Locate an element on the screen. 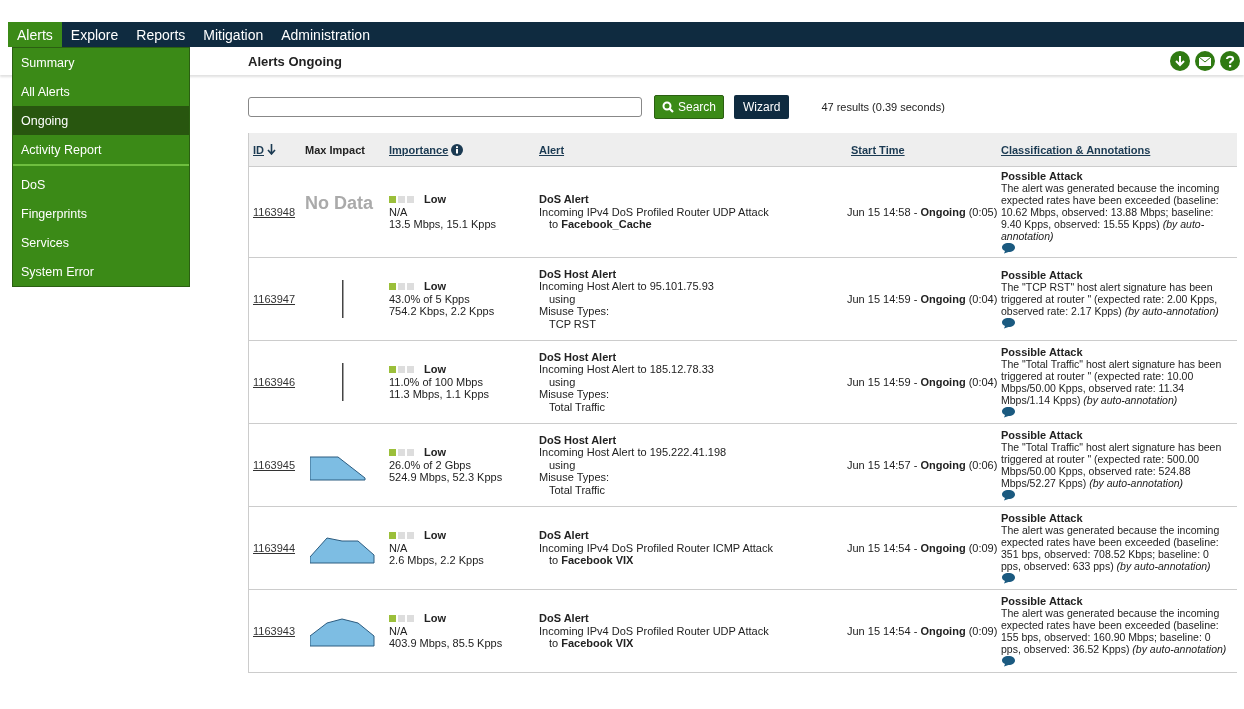 This screenshot has height=709, width=1244. alert-detail: Incoming Host Alert to 195.222.41.198 is located at coordinates (633, 452).